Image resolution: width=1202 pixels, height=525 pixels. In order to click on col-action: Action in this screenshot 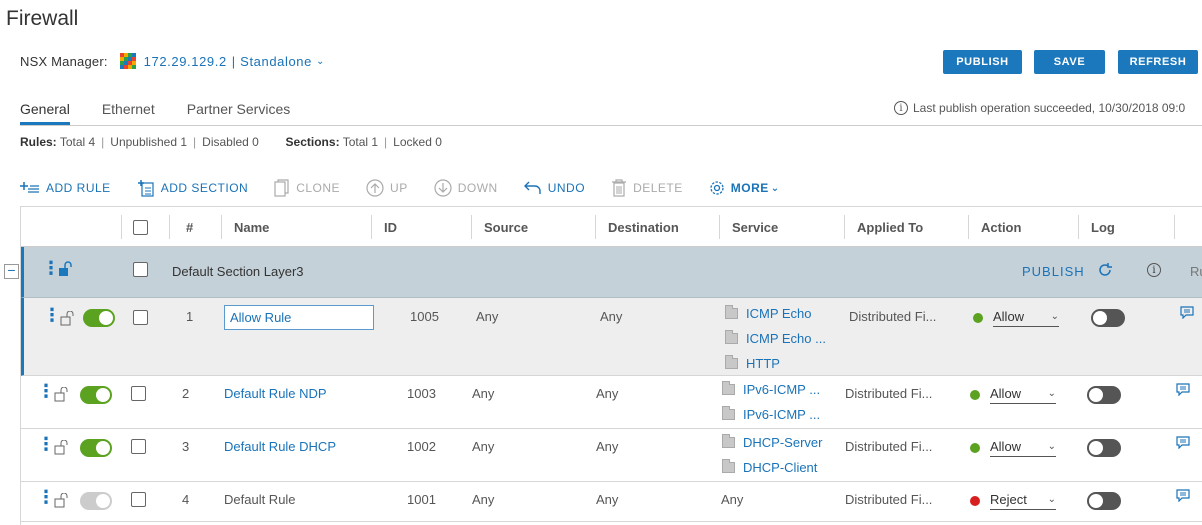, I will do `click(1001, 227)`.